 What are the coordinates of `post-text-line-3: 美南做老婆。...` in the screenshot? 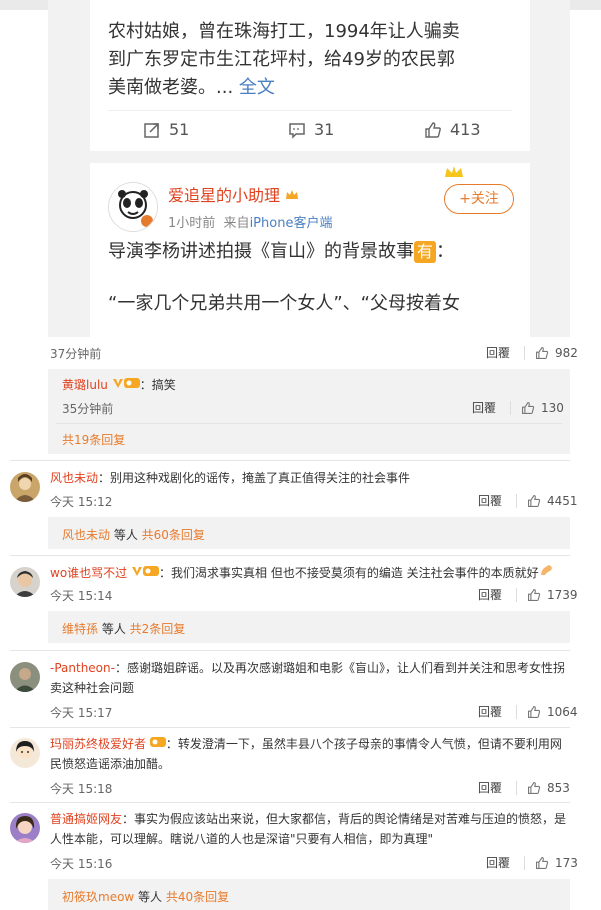 It's located at (173, 87).